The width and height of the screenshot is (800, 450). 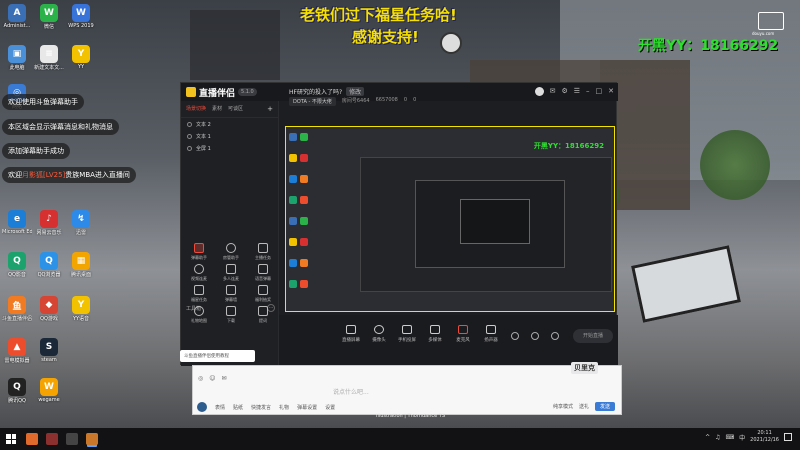 What do you see at coordinates (49, 17) in the screenshot?
I see `desktop-icon: W 微信` at bounding box center [49, 17].